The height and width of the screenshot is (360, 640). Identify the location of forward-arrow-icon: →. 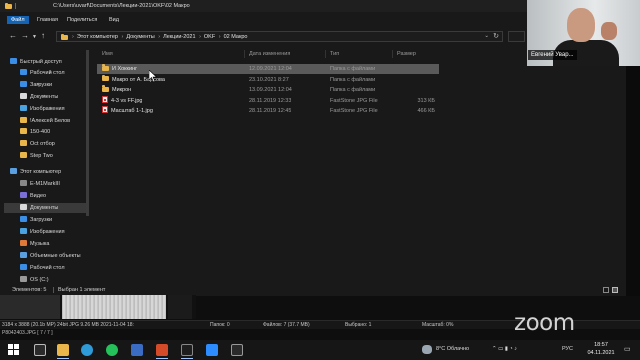
(25, 35).